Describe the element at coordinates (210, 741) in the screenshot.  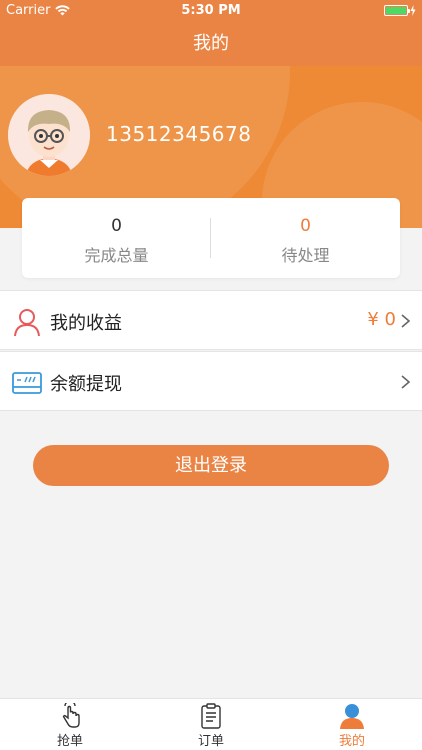
I see `tab-label: 订单` at that location.